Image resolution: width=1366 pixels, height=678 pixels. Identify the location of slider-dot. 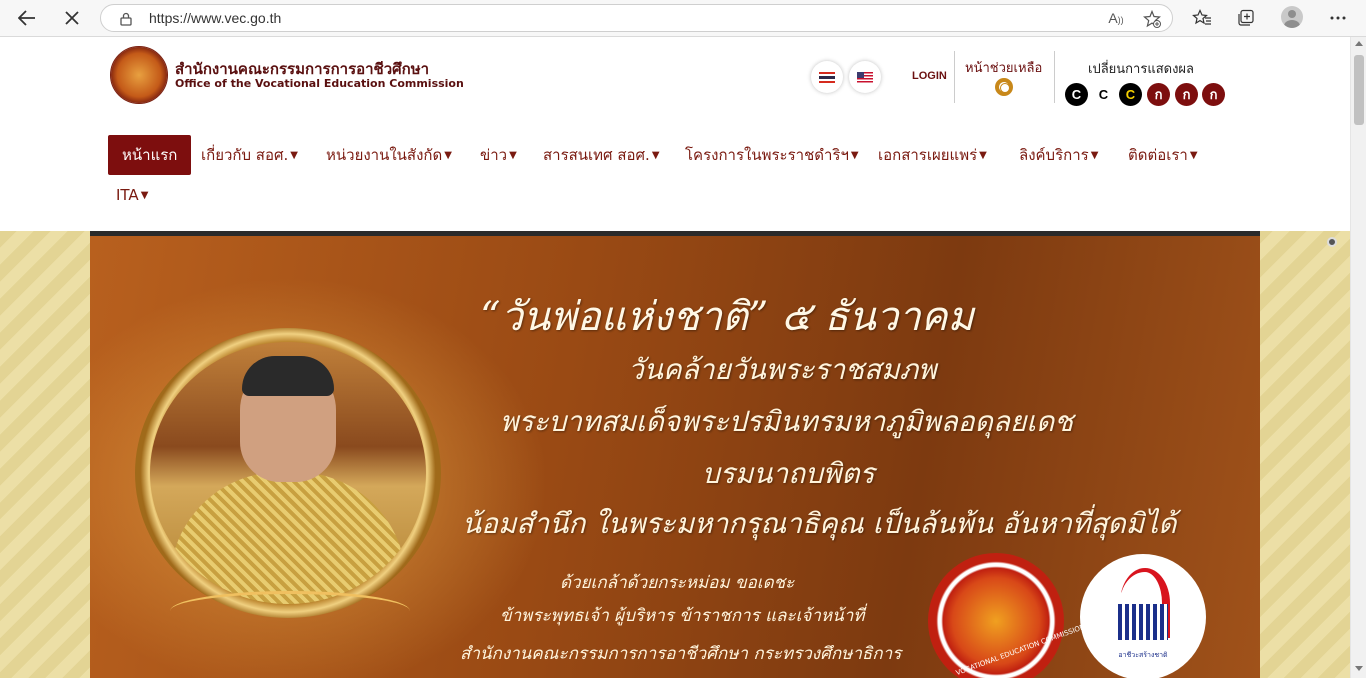
(1332, 242).